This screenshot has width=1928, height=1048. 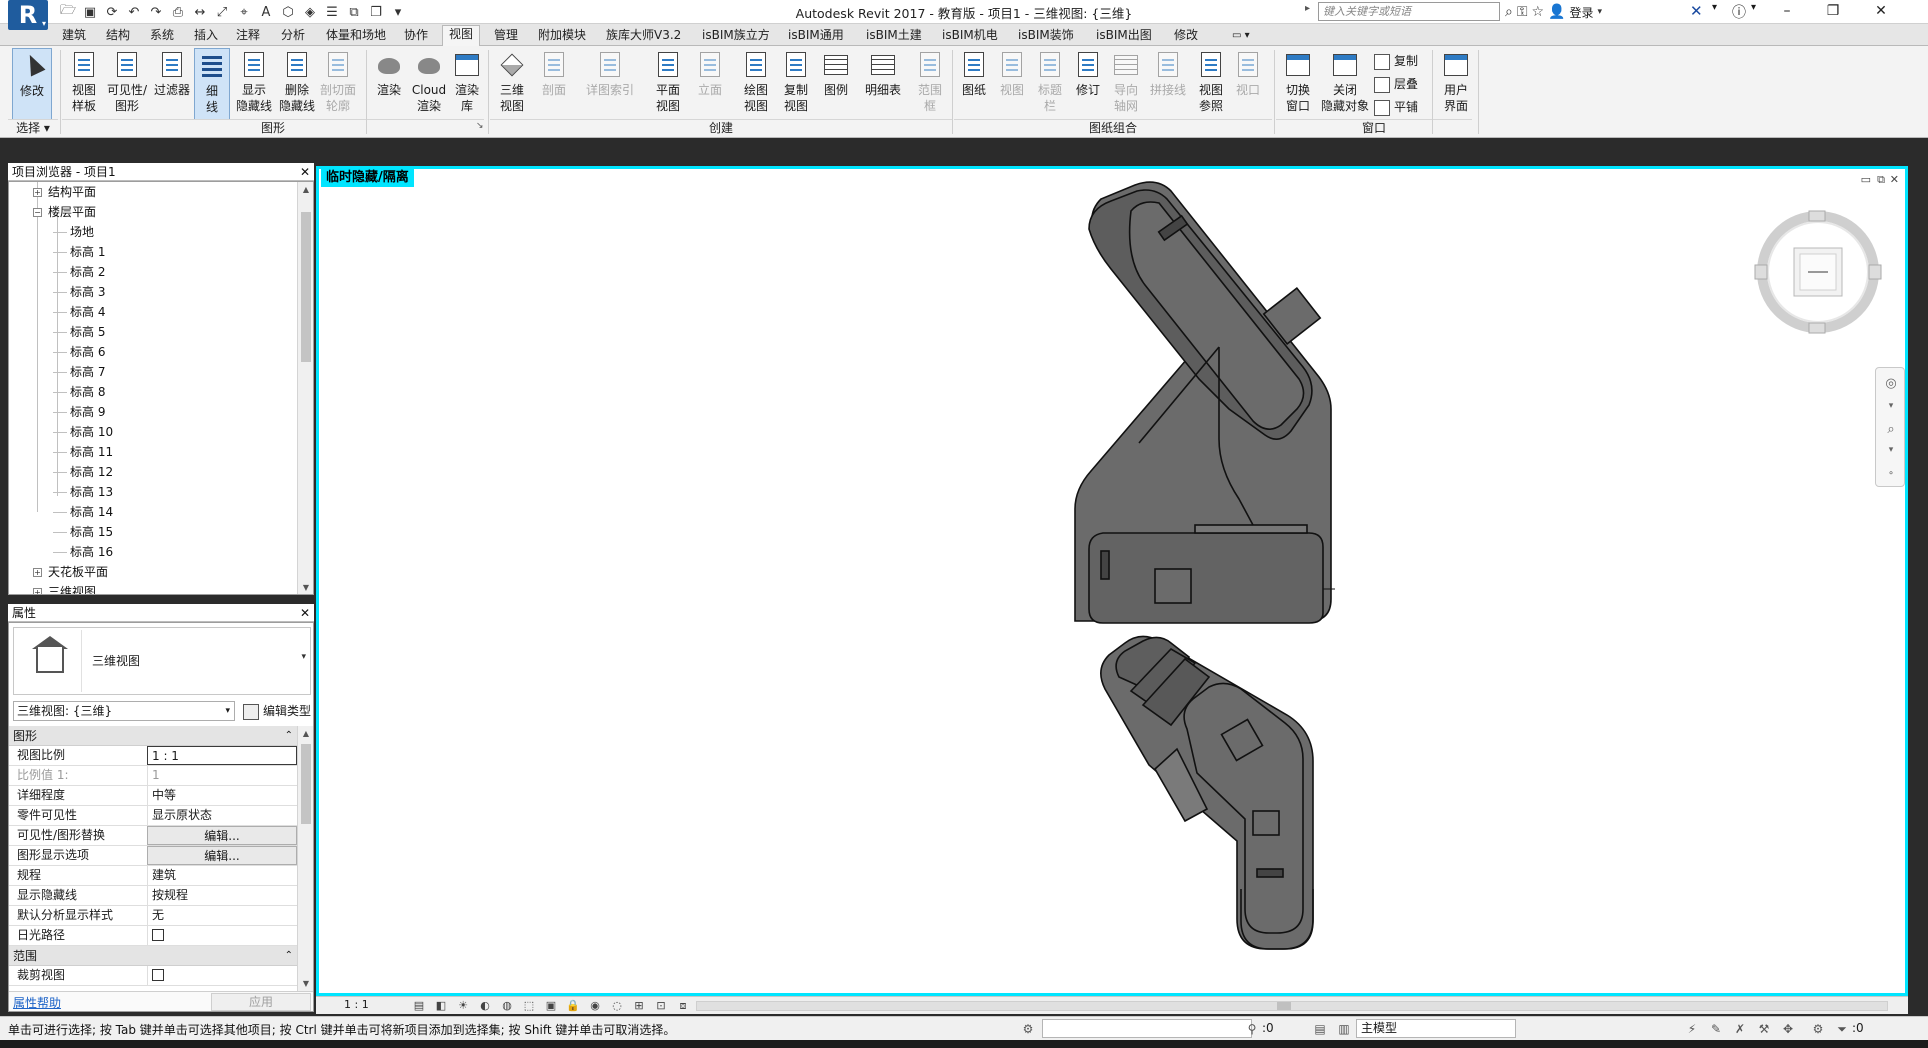 What do you see at coordinates (1818, 272) in the screenshot?
I see `viewcube` at bounding box center [1818, 272].